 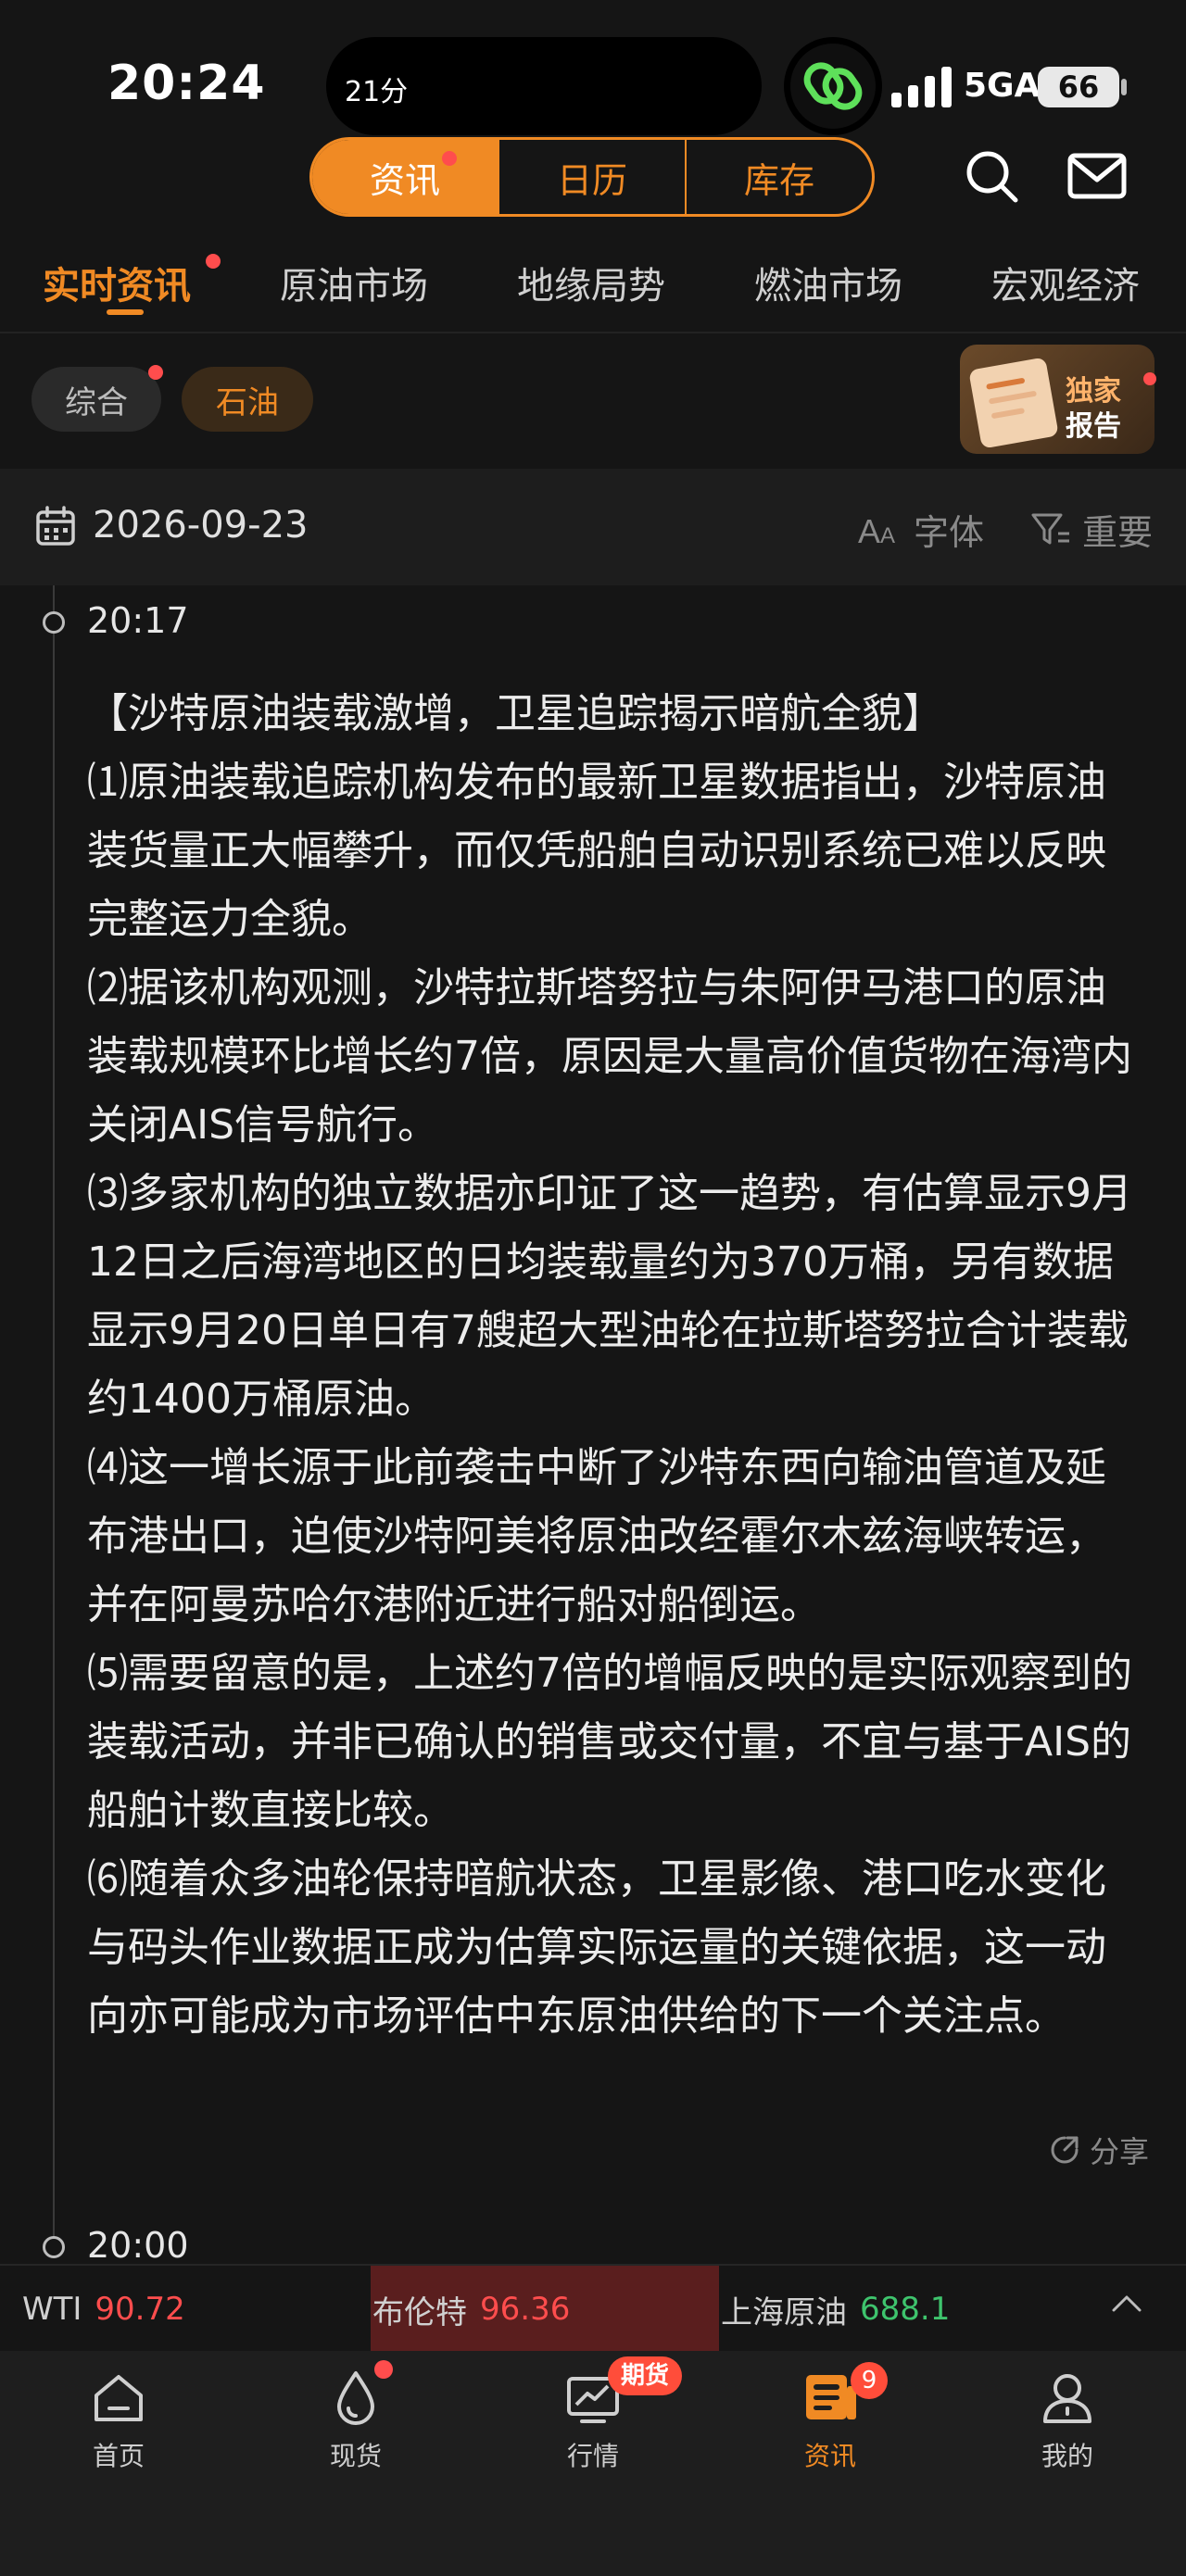 I want to click on profile-icon, so click(x=1067, y=2398).